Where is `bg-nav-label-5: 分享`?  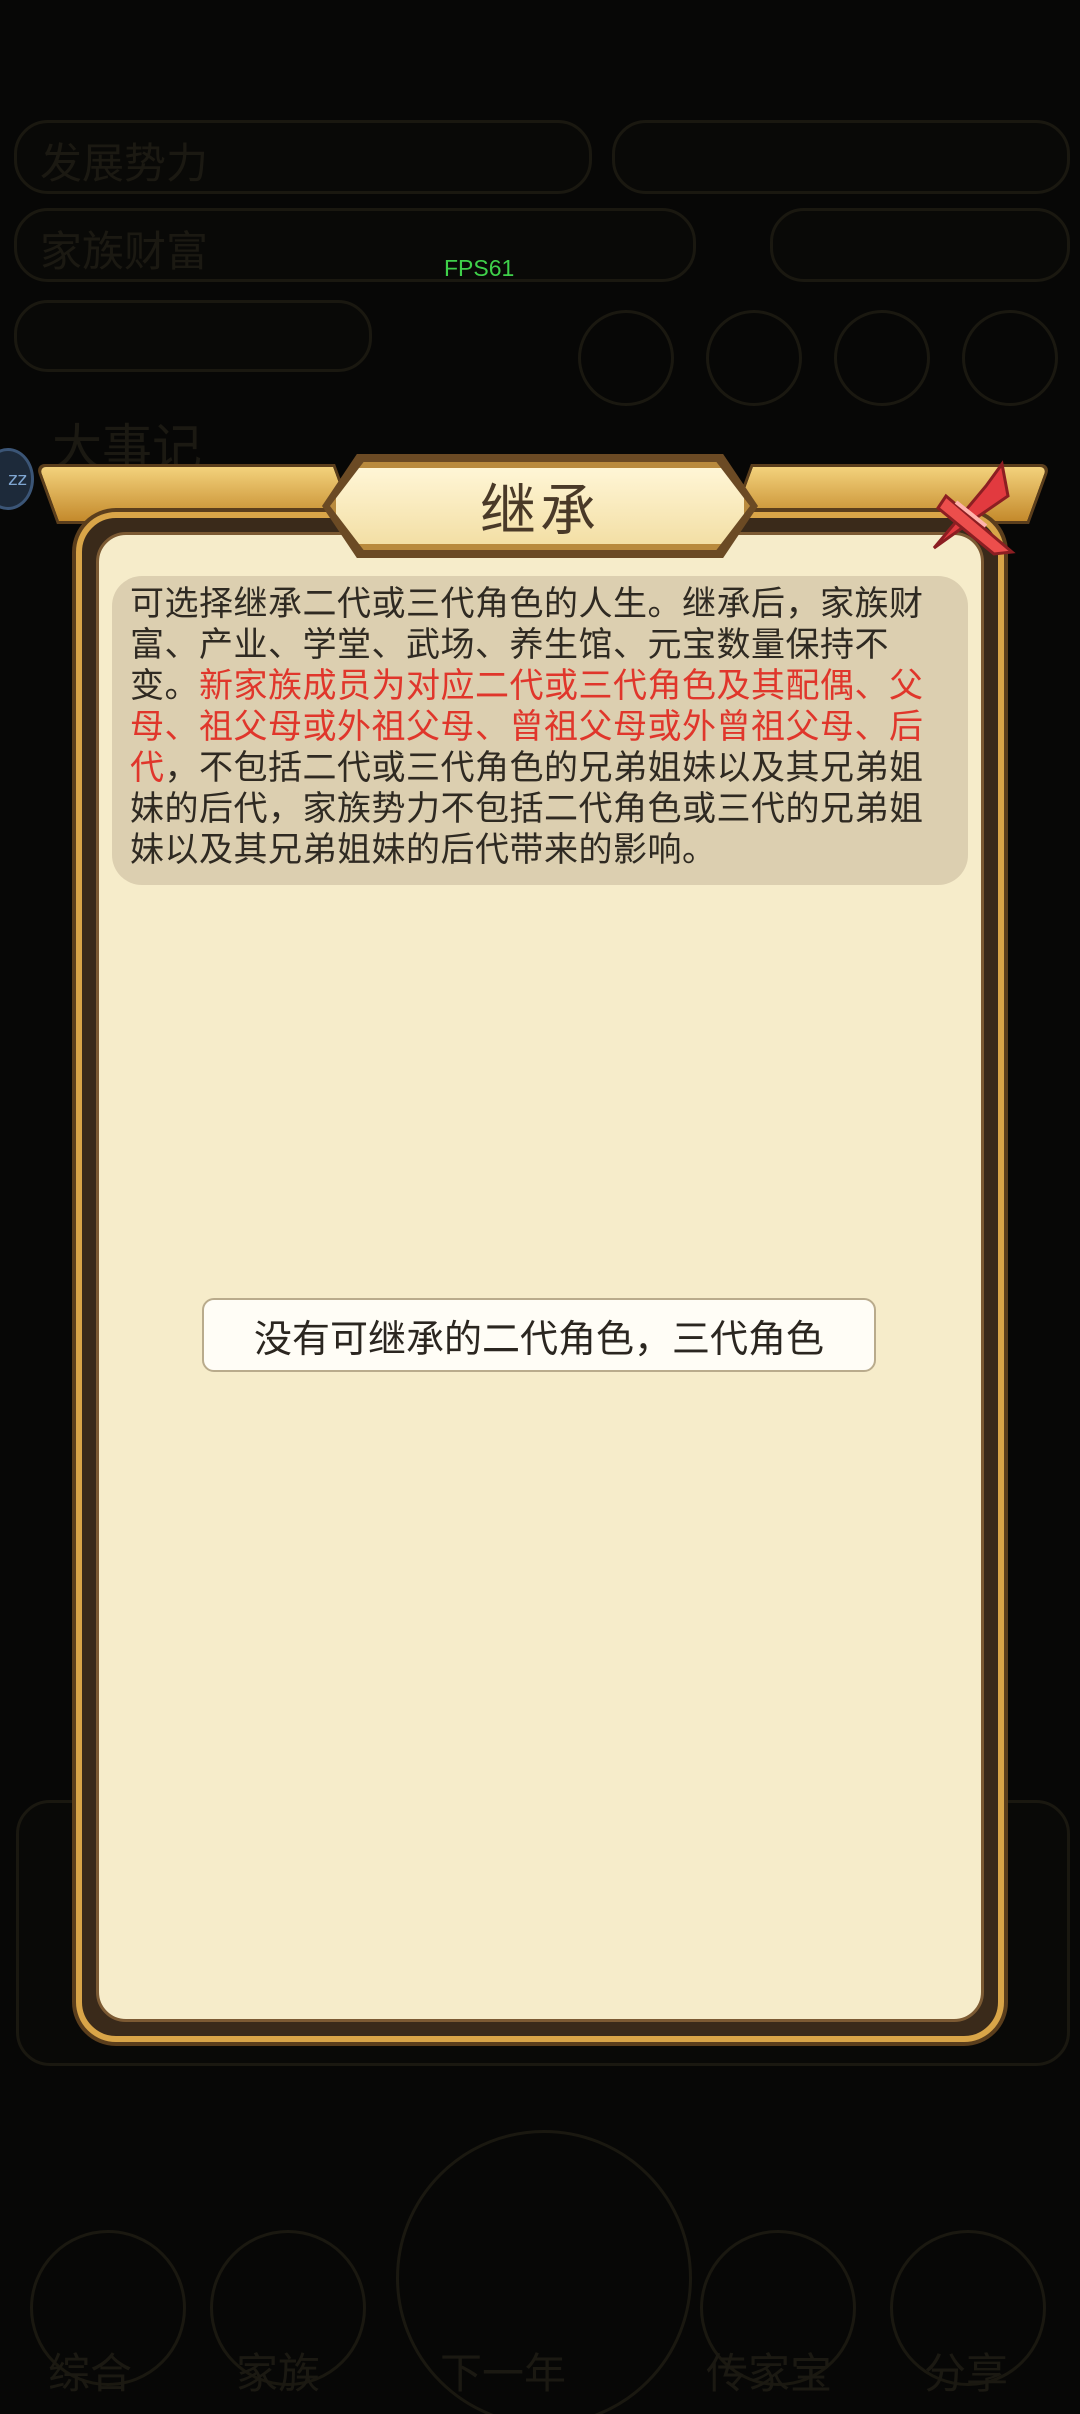 bg-nav-label-5: 分享 is located at coordinates (966, 2373).